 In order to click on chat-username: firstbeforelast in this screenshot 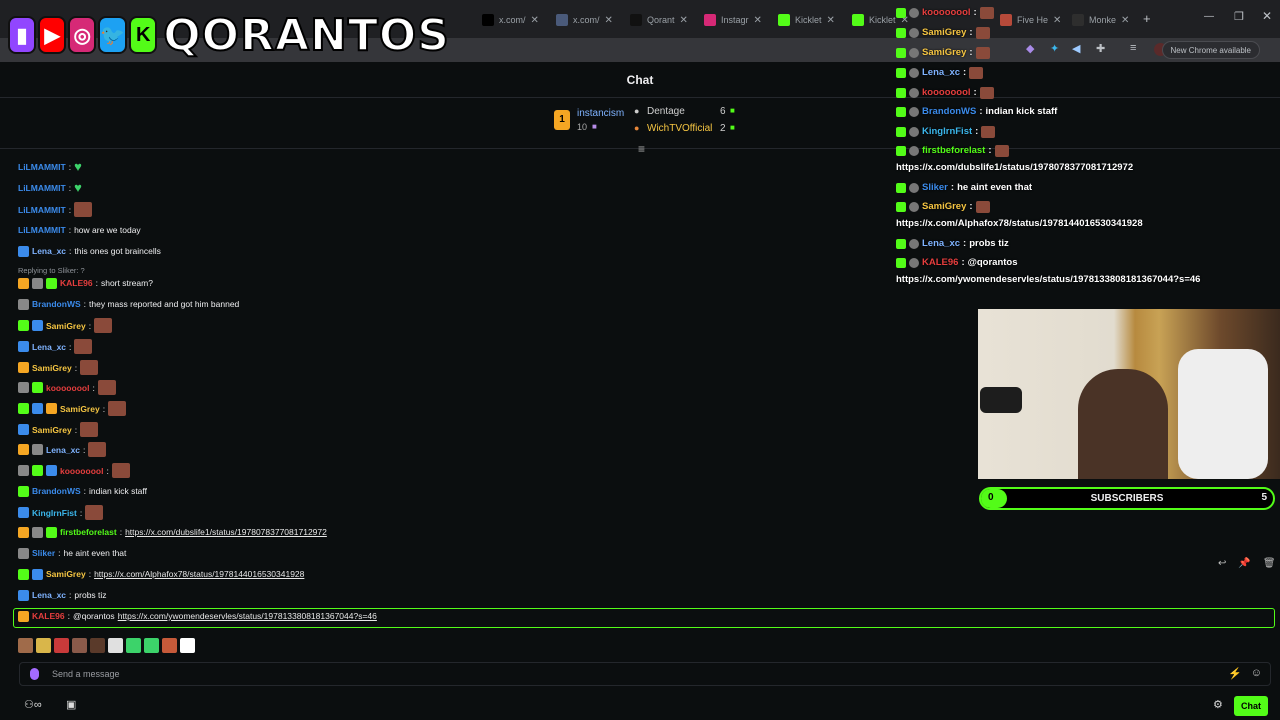, I will do `click(88, 532)`.